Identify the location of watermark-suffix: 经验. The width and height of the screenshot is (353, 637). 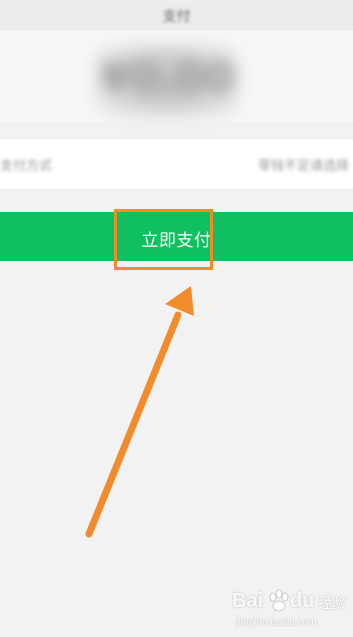
(332, 604).